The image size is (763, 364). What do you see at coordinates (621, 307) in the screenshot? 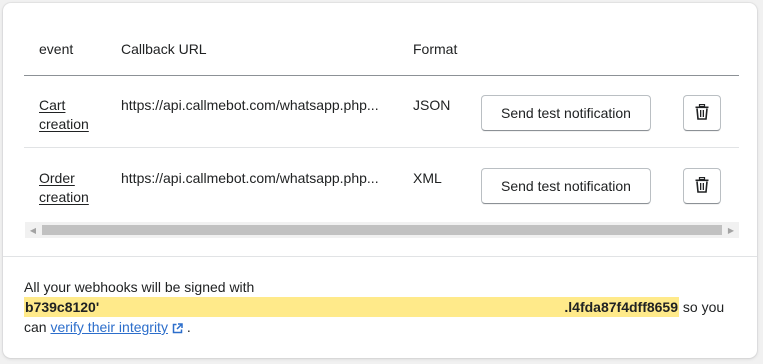
I see `signature-key-end: .l4fda87f4dff8659` at bounding box center [621, 307].